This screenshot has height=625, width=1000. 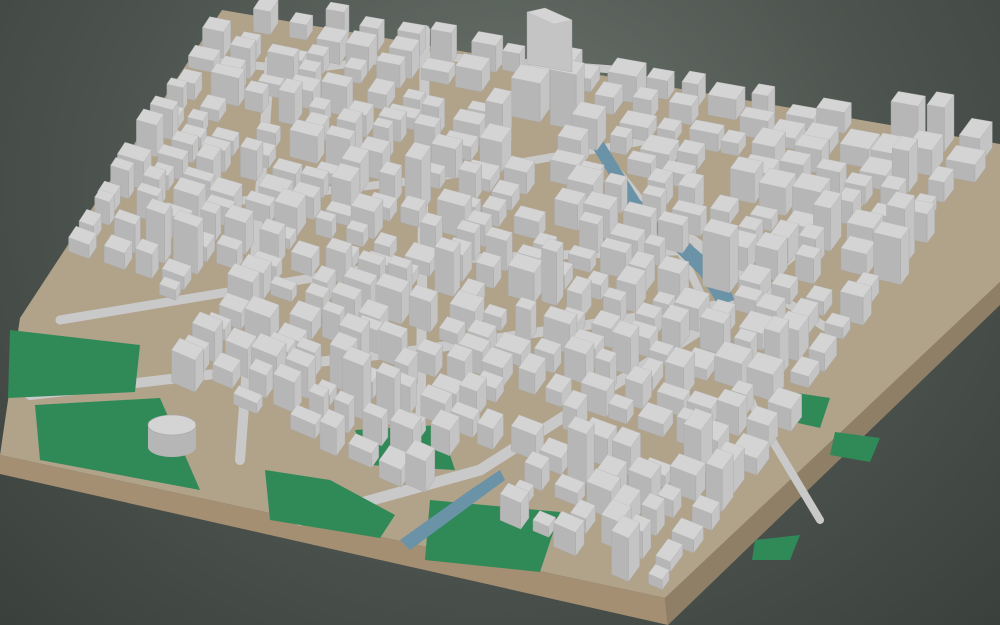 What do you see at coordinates (776, 547) in the screenshot?
I see `park` at bounding box center [776, 547].